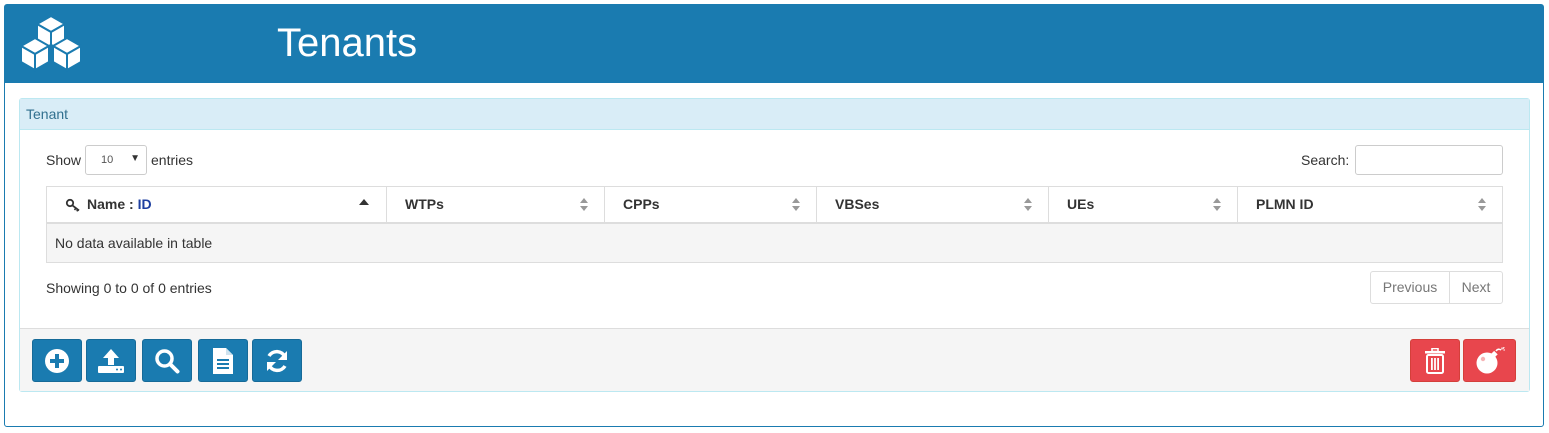 The height and width of the screenshot is (433, 1549). I want to click on column-header-vbses: VBSes, so click(933, 204).